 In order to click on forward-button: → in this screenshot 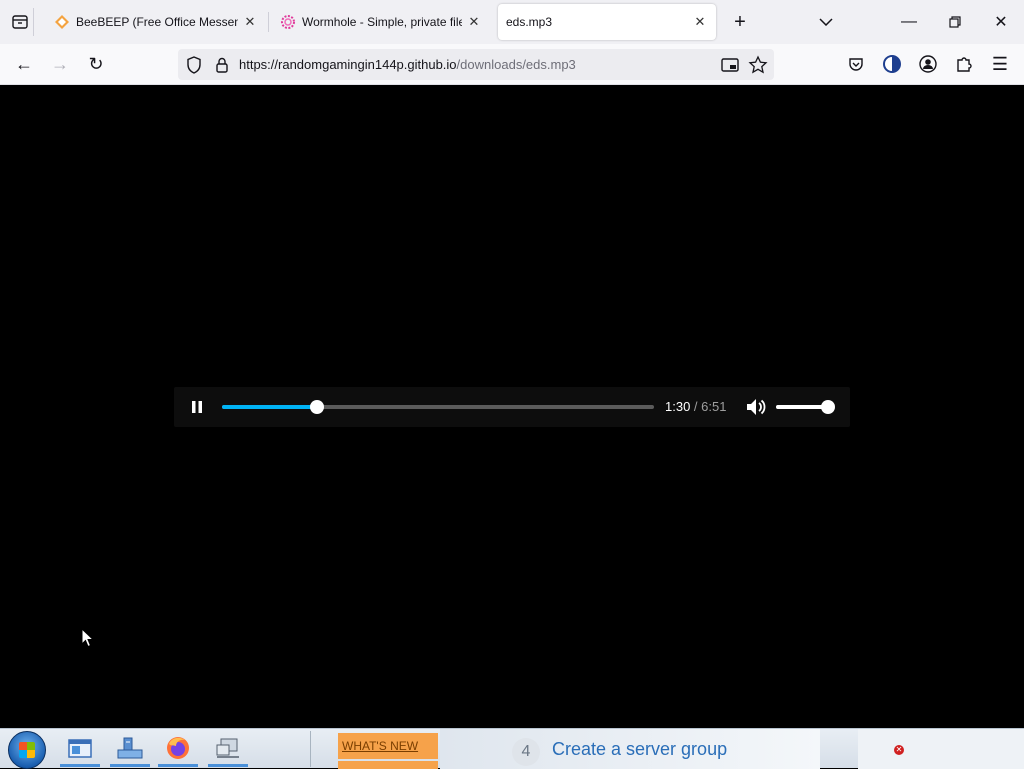, I will do `click(60, 64)`.